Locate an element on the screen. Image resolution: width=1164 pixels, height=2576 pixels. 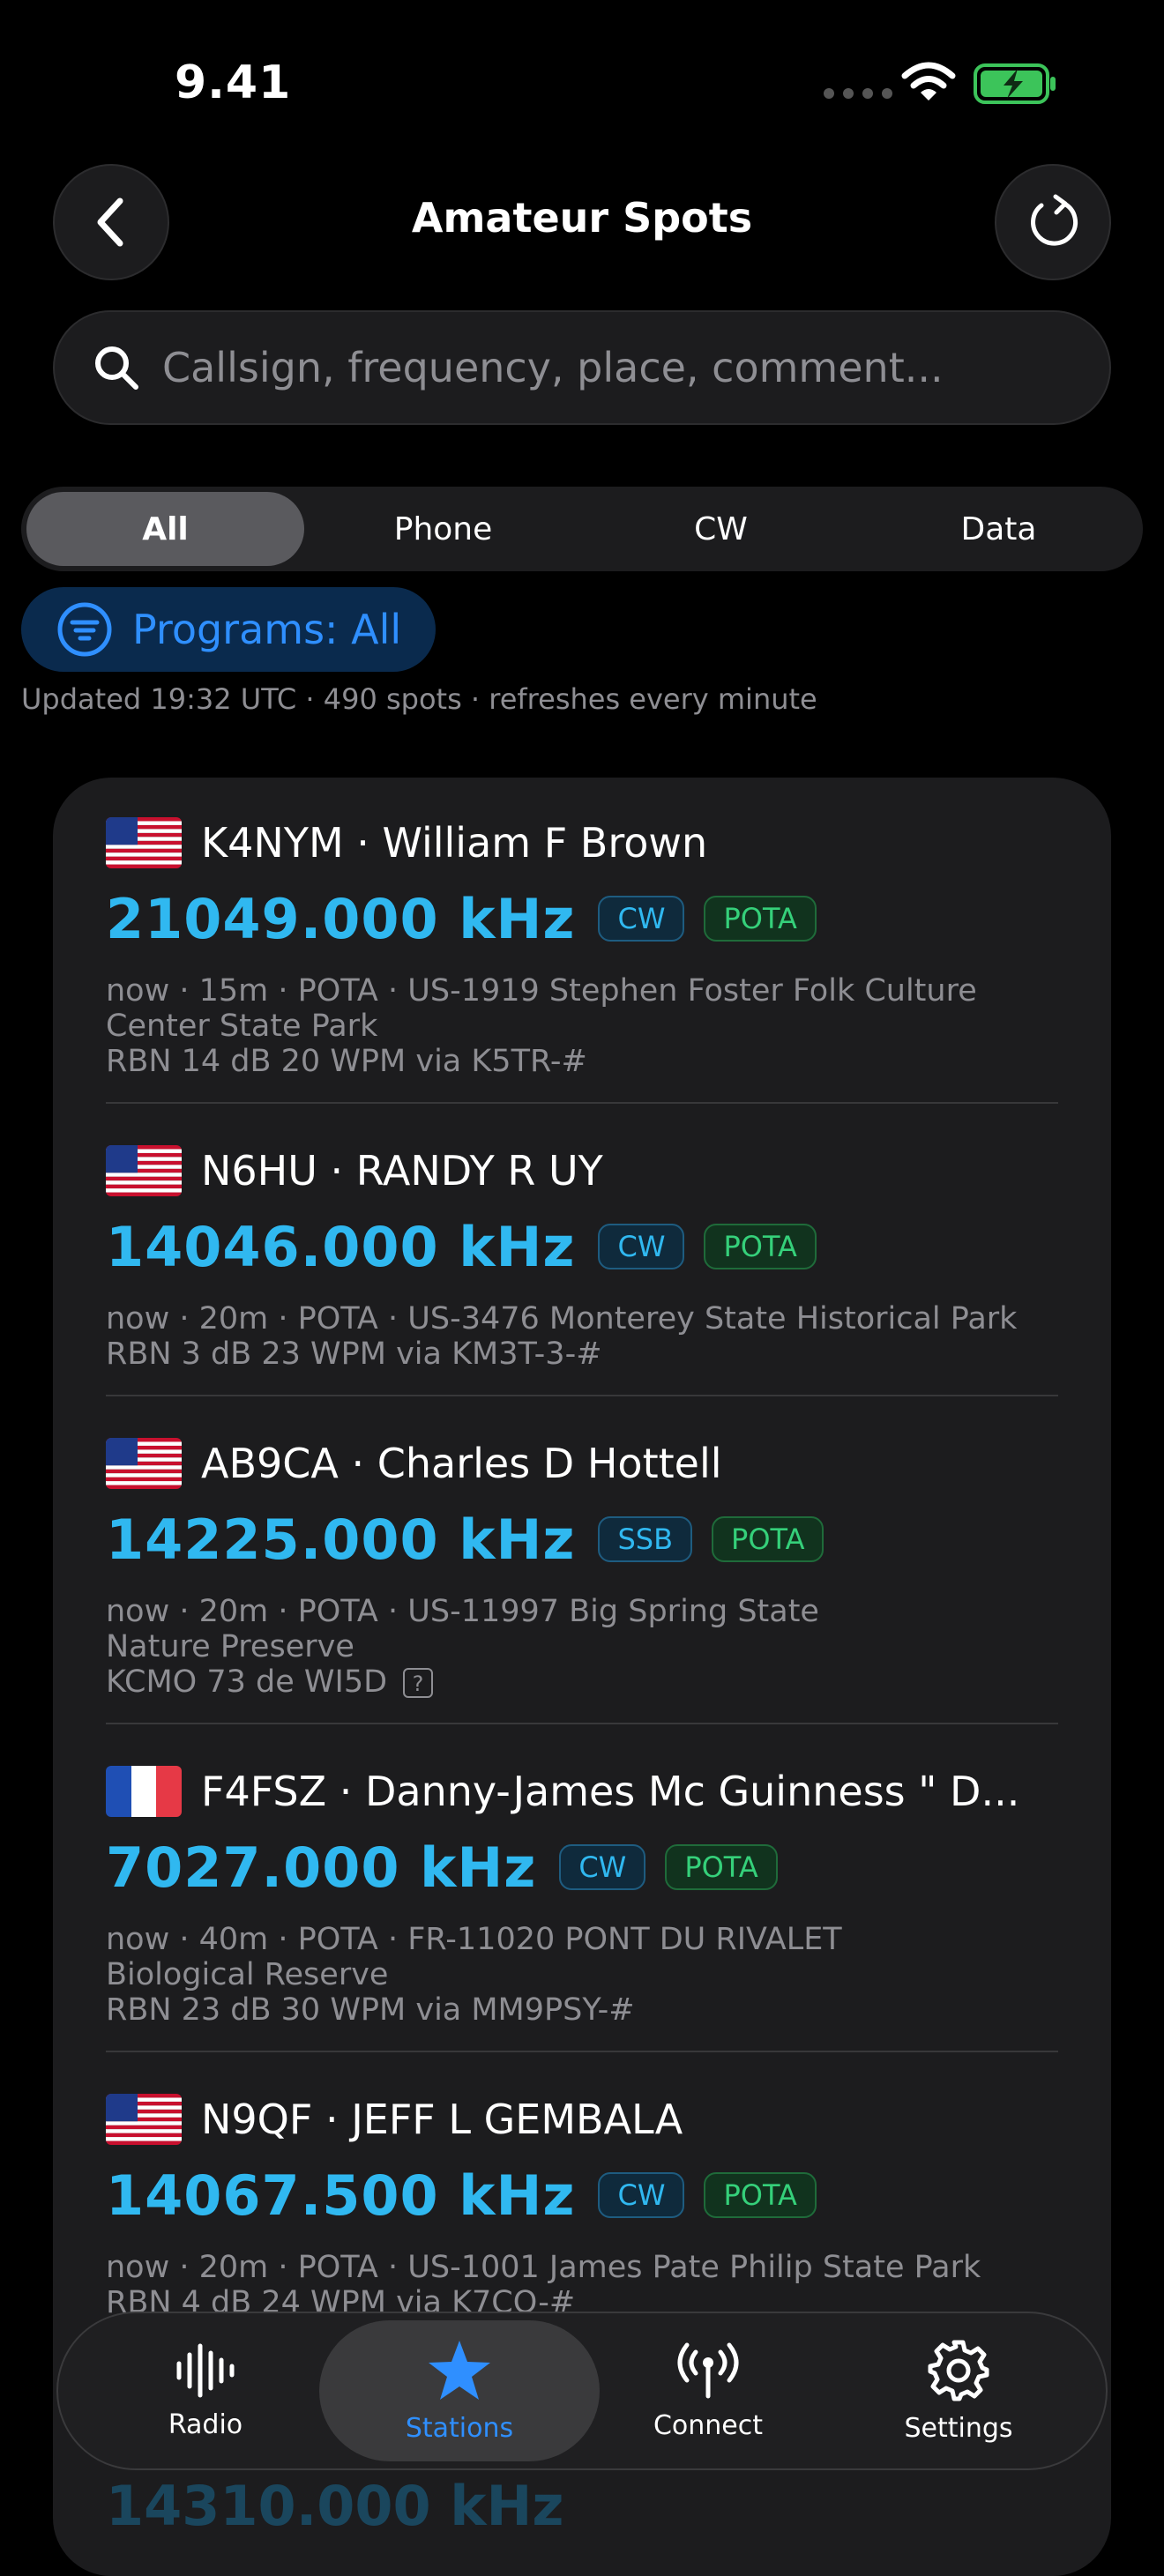
tab-radio-label: Radio is located at coordinates (205, 2424).